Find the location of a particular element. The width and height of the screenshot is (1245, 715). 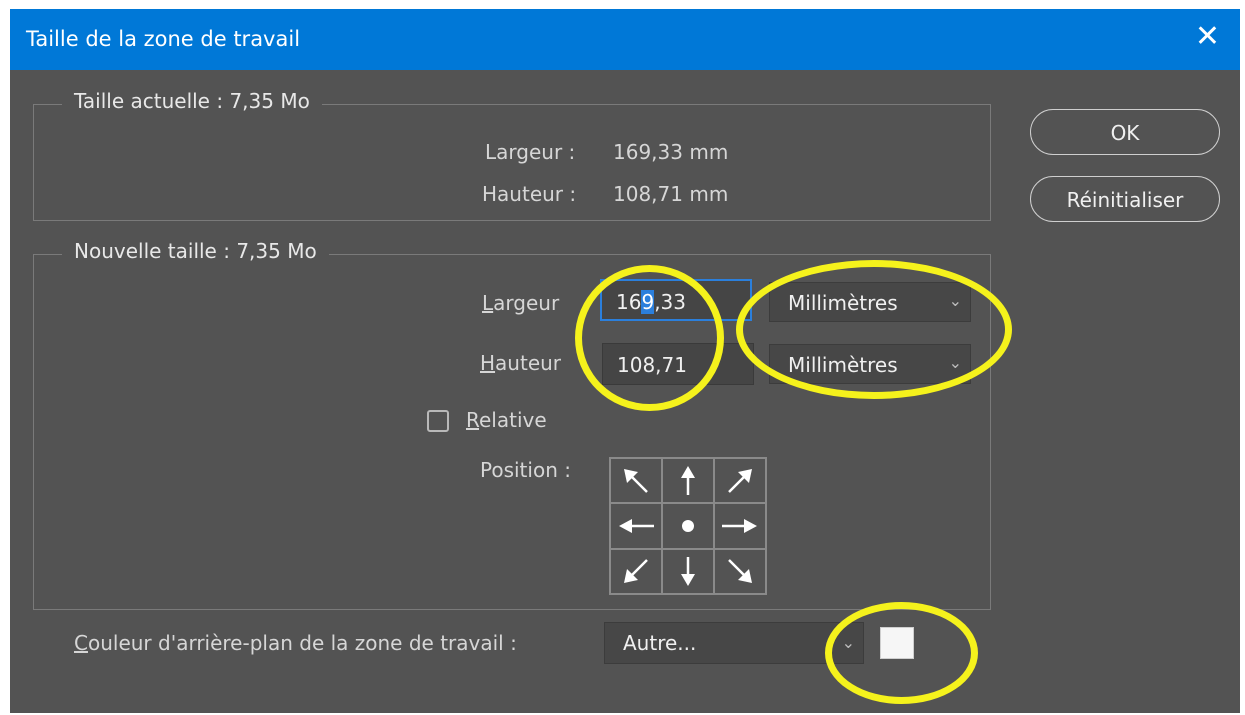

arrow-left-icon is located at coordinates (636, 525).